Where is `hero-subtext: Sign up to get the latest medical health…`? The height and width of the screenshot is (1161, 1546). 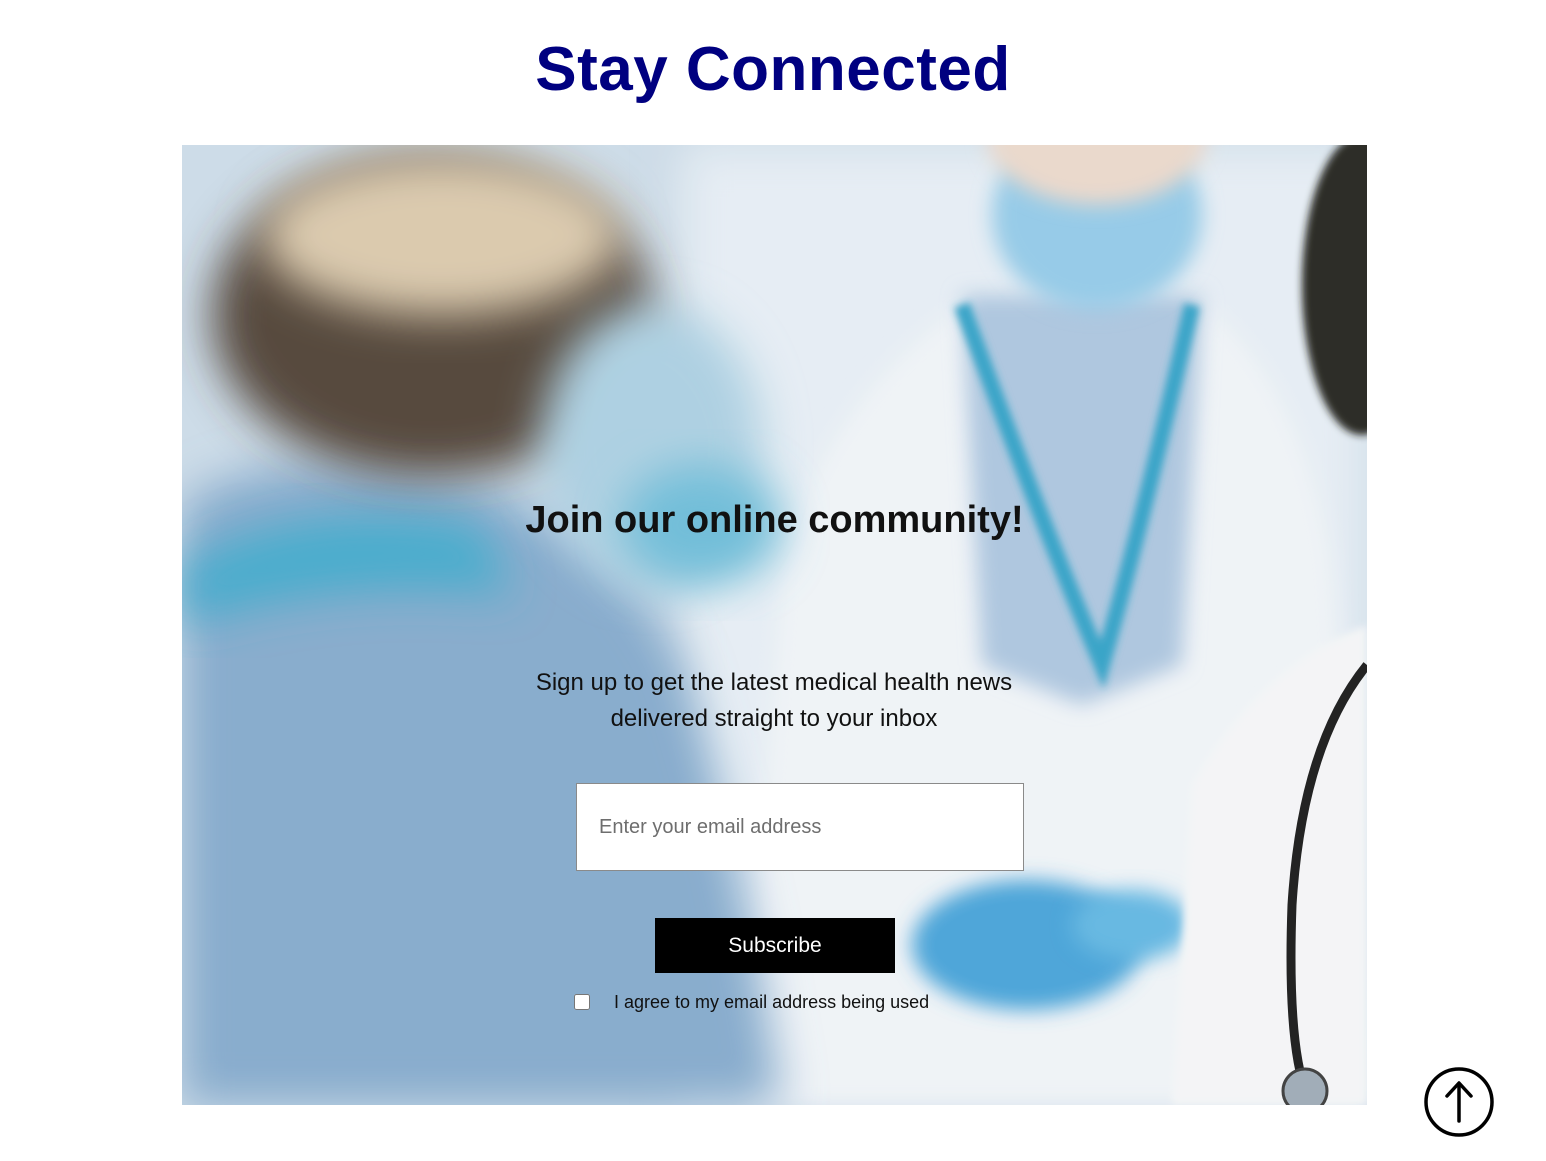
hero-subtext: Sign up to get the latest medical health… is located at coordinates (774, 700).